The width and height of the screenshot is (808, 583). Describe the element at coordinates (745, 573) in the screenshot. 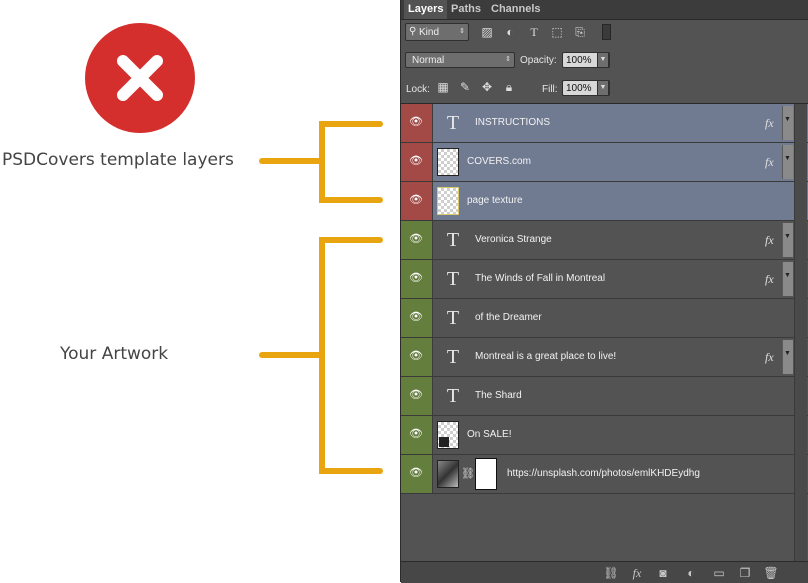

I see `new-layer-icon: ❐` at that location.